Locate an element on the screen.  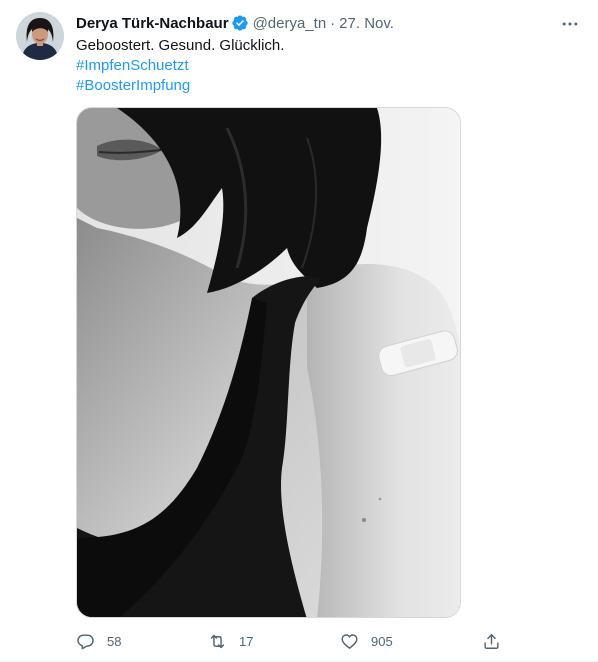
profile-photo-icon is located at coordinates (40, 36).